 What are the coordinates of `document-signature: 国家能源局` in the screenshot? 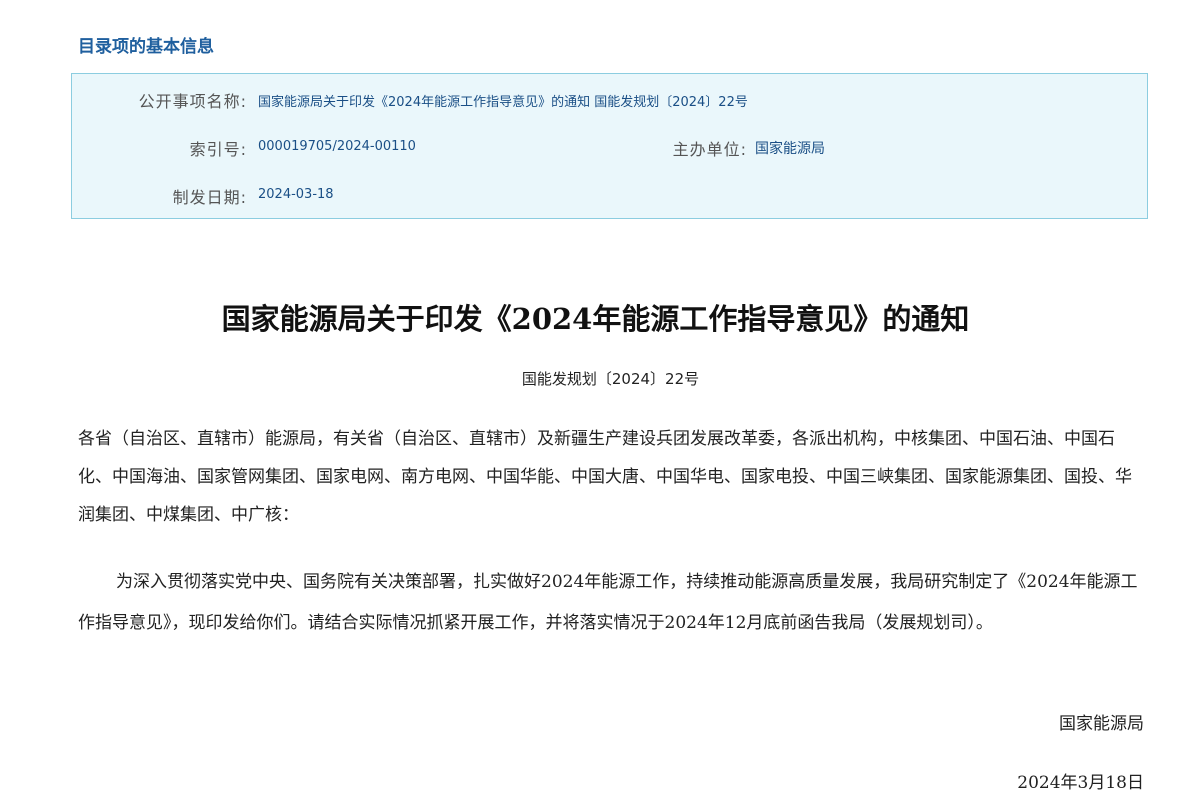 It's located at (1101, 724).